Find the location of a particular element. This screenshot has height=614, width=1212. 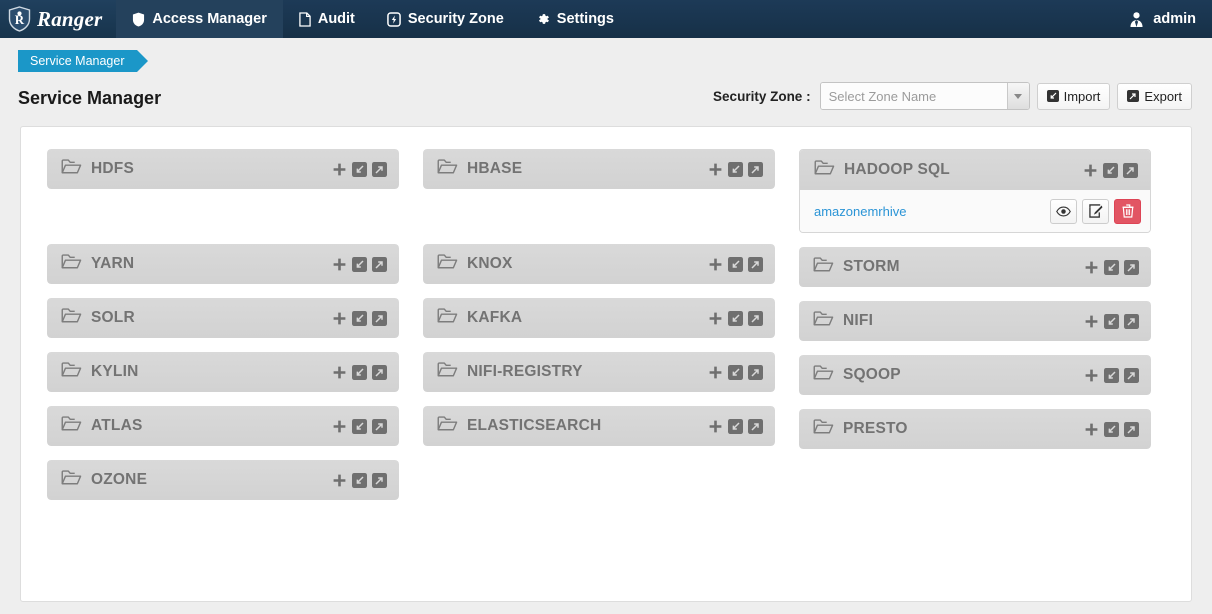

service-panel: STORM is located at coordinates (975, 267).